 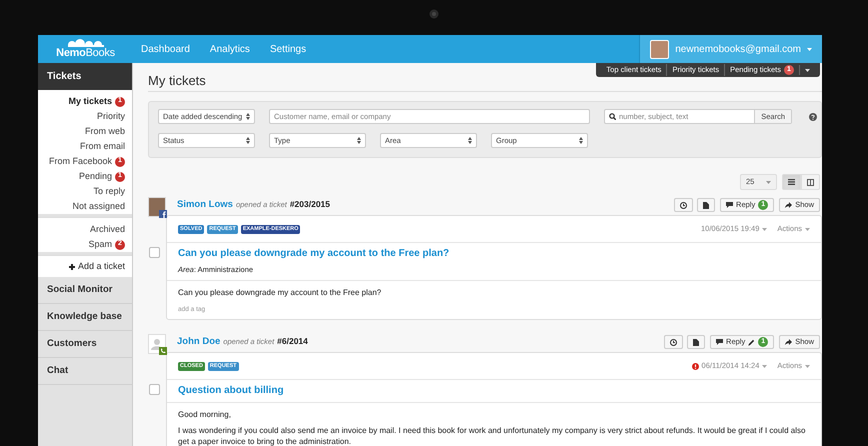 I want to click on ticket-number: #6/2014, so click(x=292, y=341).